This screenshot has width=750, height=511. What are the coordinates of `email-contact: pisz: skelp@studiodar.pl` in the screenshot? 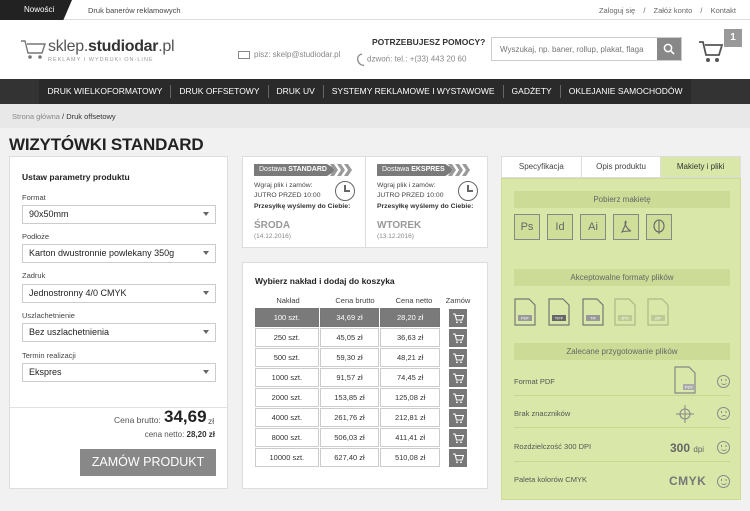 It's located at (289, 54).